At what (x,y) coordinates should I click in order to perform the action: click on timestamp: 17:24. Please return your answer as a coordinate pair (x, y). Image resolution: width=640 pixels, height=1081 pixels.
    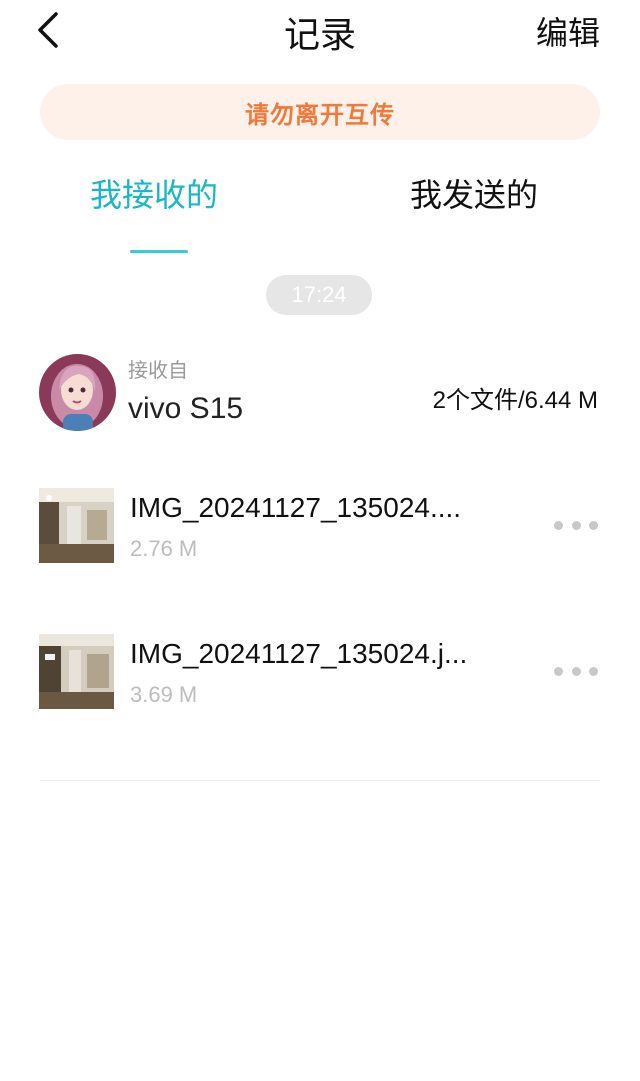
    Looking at the image, I should click on (319, 294).